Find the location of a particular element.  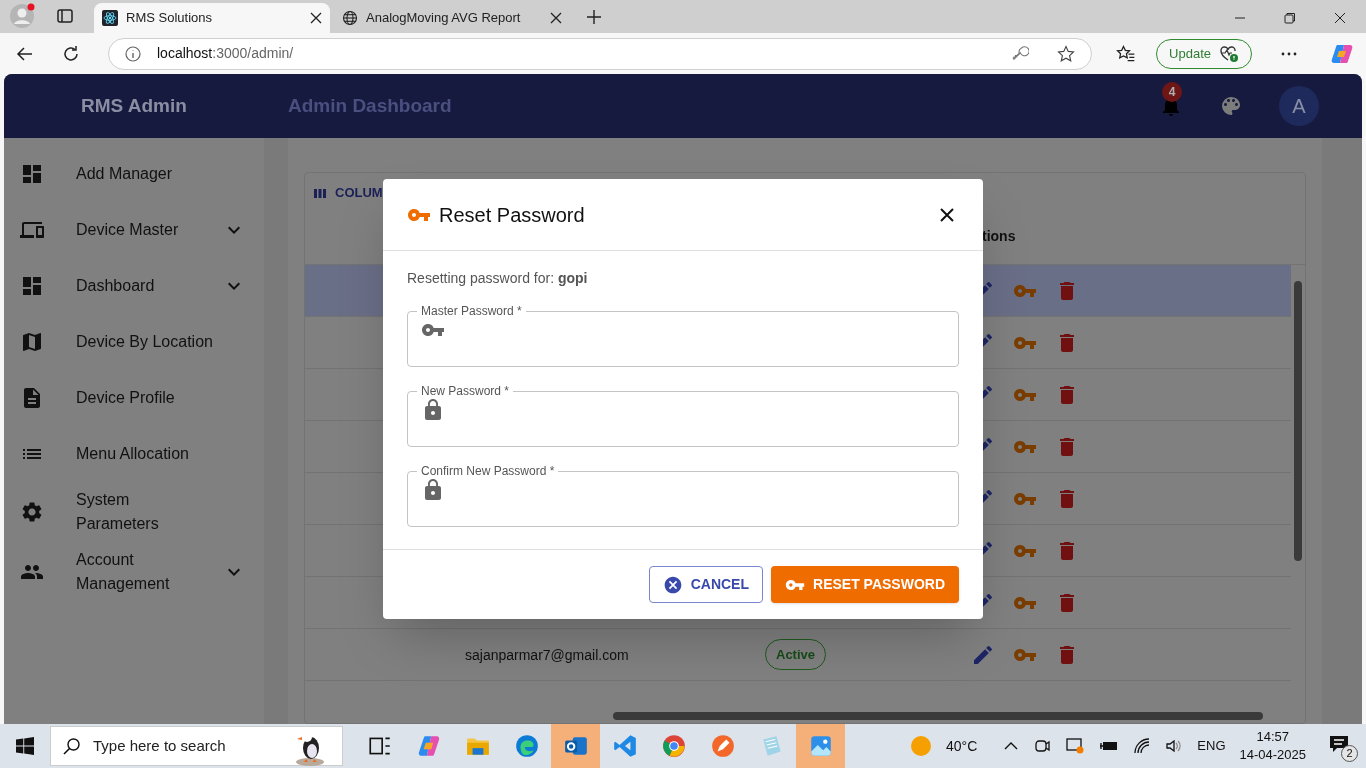

brand-title: RMS Admin is located at coordinates (134, 105).